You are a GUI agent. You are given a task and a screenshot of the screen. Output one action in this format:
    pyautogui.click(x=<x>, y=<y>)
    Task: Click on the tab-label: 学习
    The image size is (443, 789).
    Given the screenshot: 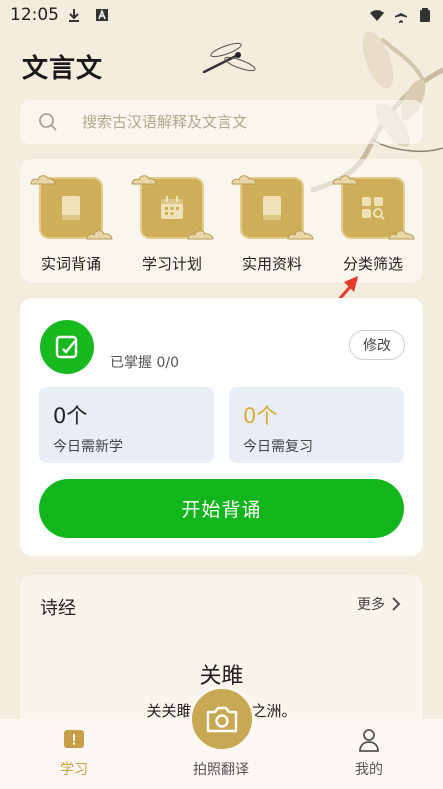 What is the action you would take?
    pyautogui.click(x=74, y=770)
    